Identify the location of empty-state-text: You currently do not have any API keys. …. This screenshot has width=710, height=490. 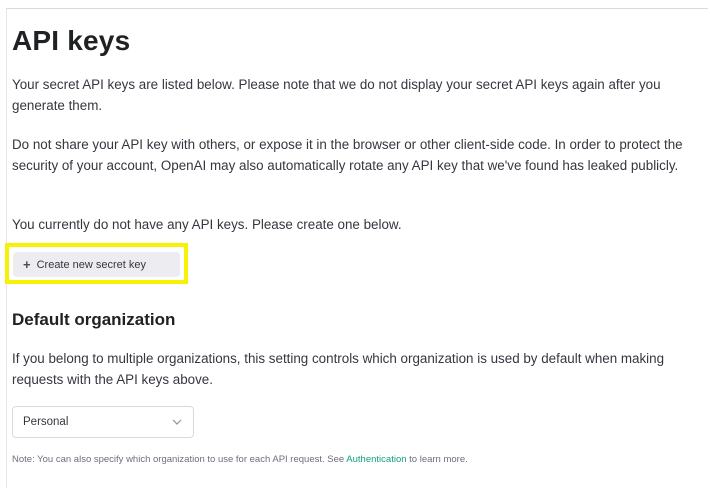
(207, 224).